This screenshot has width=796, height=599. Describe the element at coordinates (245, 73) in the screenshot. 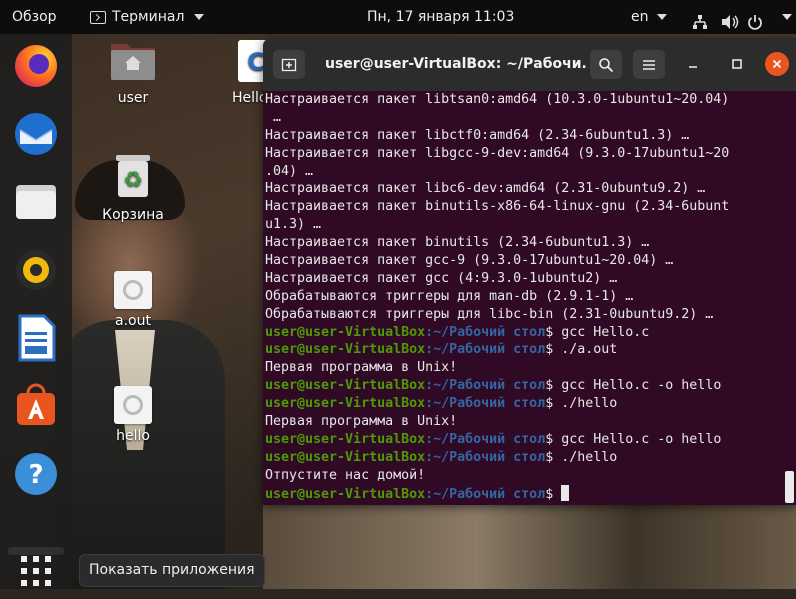

I see `desktop-icon-hello-c: C Hello` at that location.